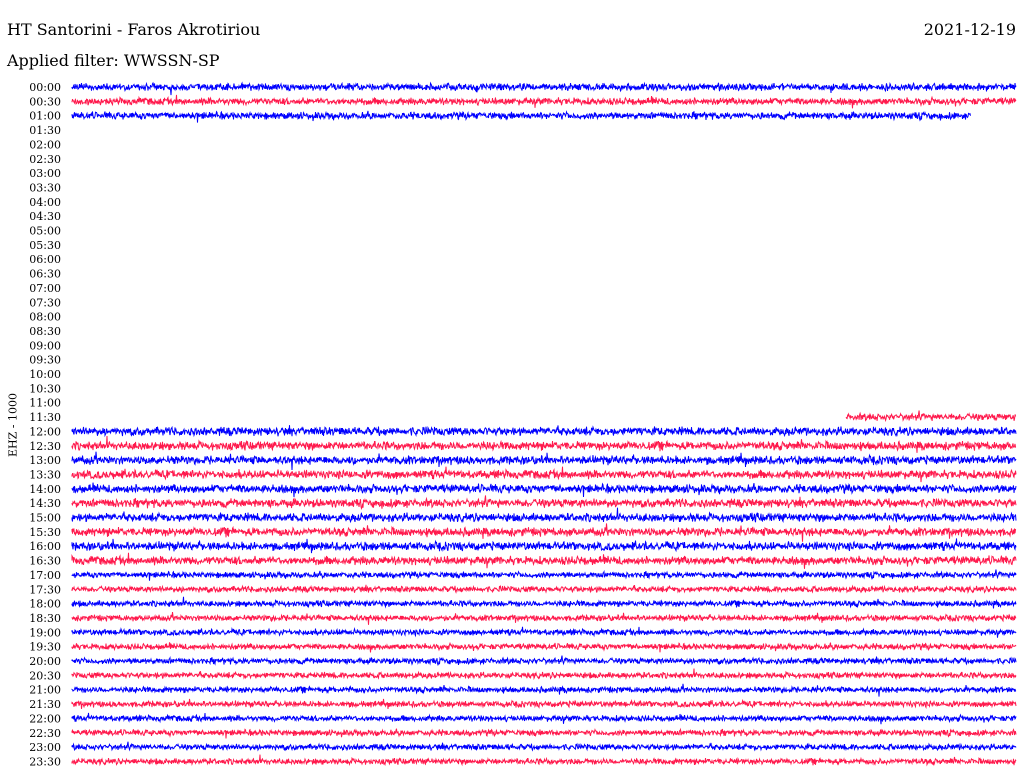 The height and width of the screenshot is (780, 1024). What do you see at coordinates (45, 489) in the screenshot?
I see `time-tick-label: 14:00` at bounding box center [45, 489].